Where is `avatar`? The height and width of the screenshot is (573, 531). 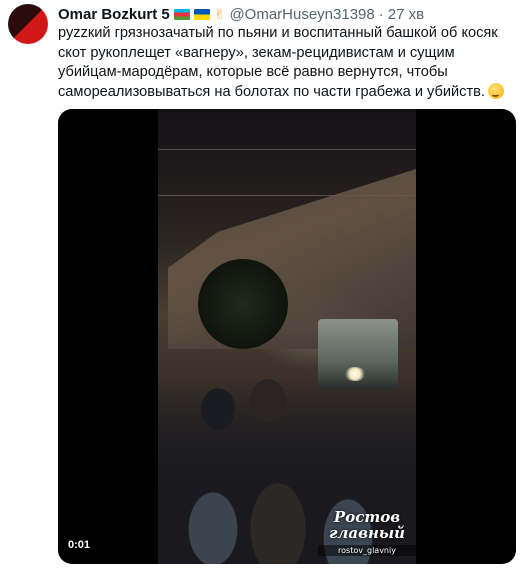
avatar is located at coordinates (28, 24).